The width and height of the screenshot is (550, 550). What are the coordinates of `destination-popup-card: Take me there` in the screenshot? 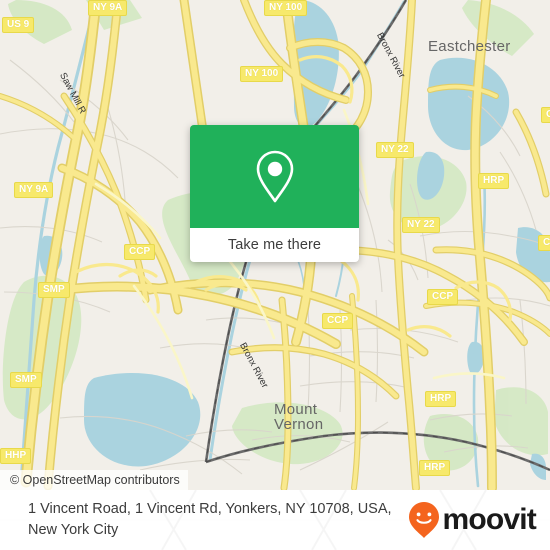 It's located at (274, 193).